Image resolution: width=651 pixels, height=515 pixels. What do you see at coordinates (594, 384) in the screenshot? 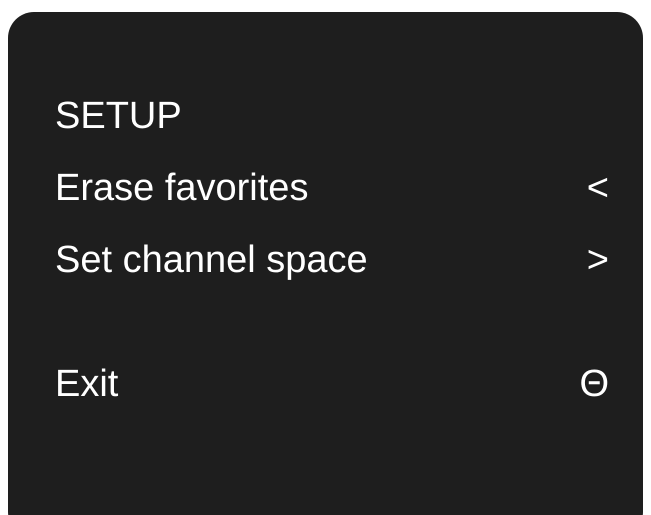
I see `key-symbol: Θ` at bounding box center [594, 384].